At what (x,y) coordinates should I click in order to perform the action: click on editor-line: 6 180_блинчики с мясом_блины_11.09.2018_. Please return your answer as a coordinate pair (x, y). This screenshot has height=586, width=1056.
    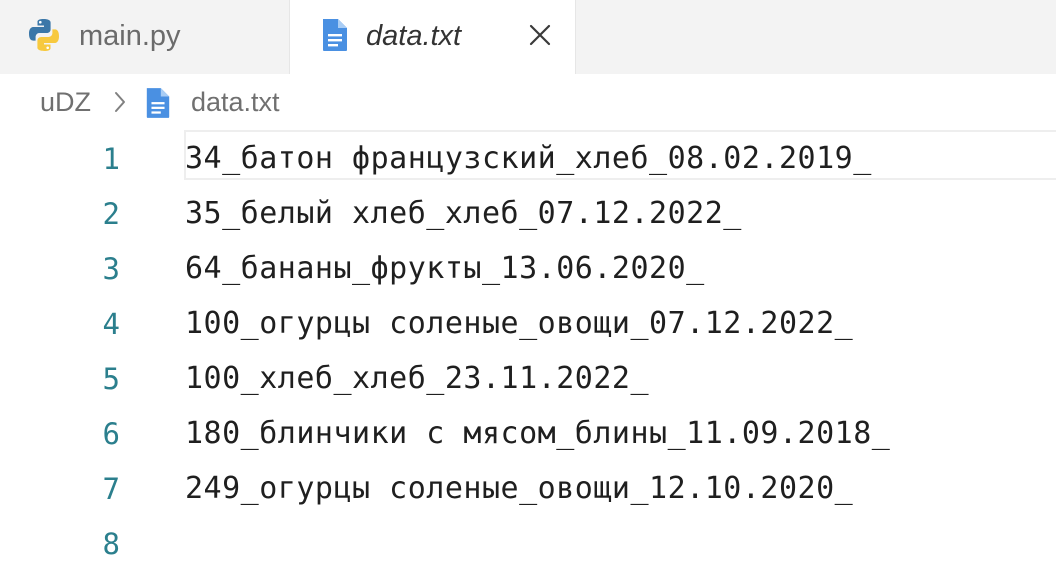
    Looking at the image, I should click on (528, 434).